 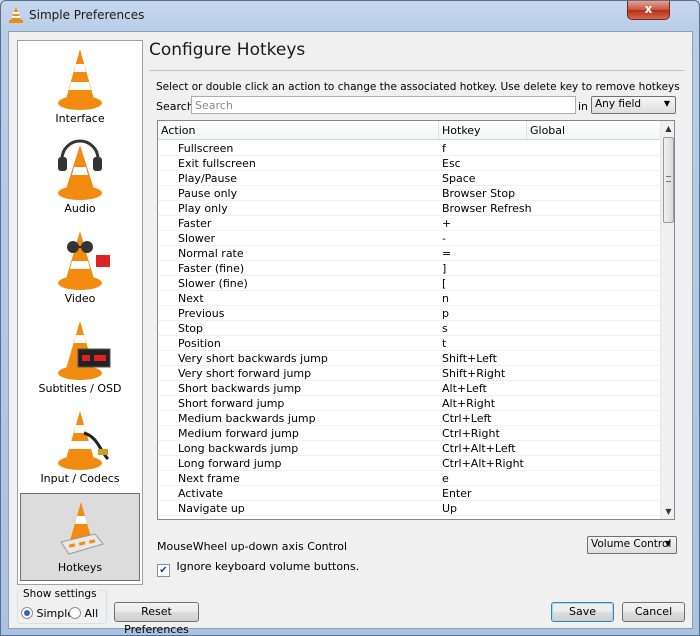 What do you see at coordinates (582, 612) in the screenshot?
I see `save-button: Save` at bounding box center [582, 612].